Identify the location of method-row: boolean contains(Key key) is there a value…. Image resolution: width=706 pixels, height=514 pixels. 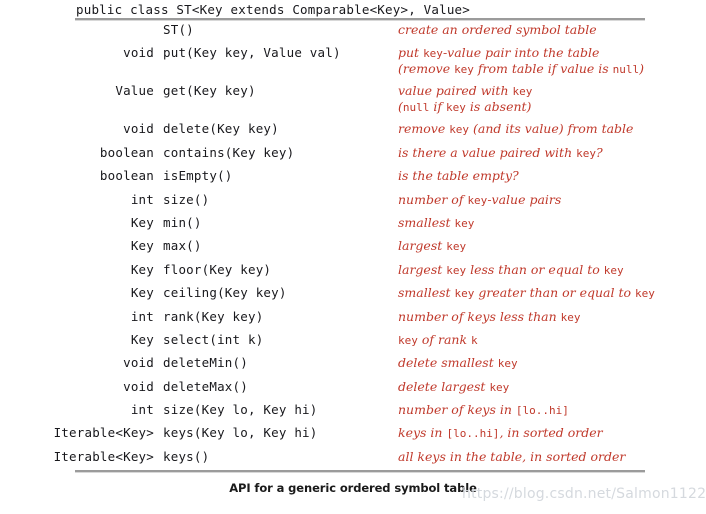
(353, 156).